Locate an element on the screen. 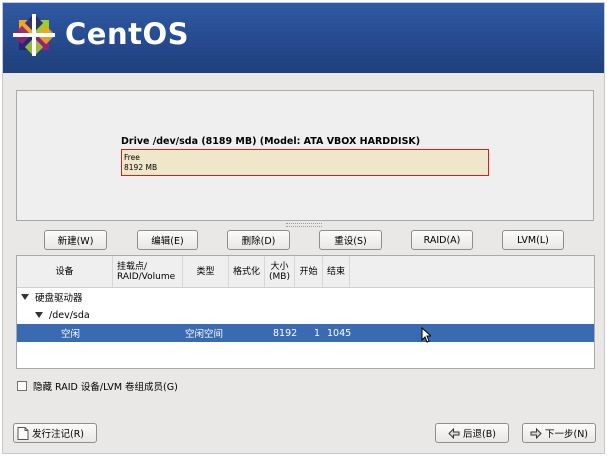  document-icon is located at coordinates (23, 433).